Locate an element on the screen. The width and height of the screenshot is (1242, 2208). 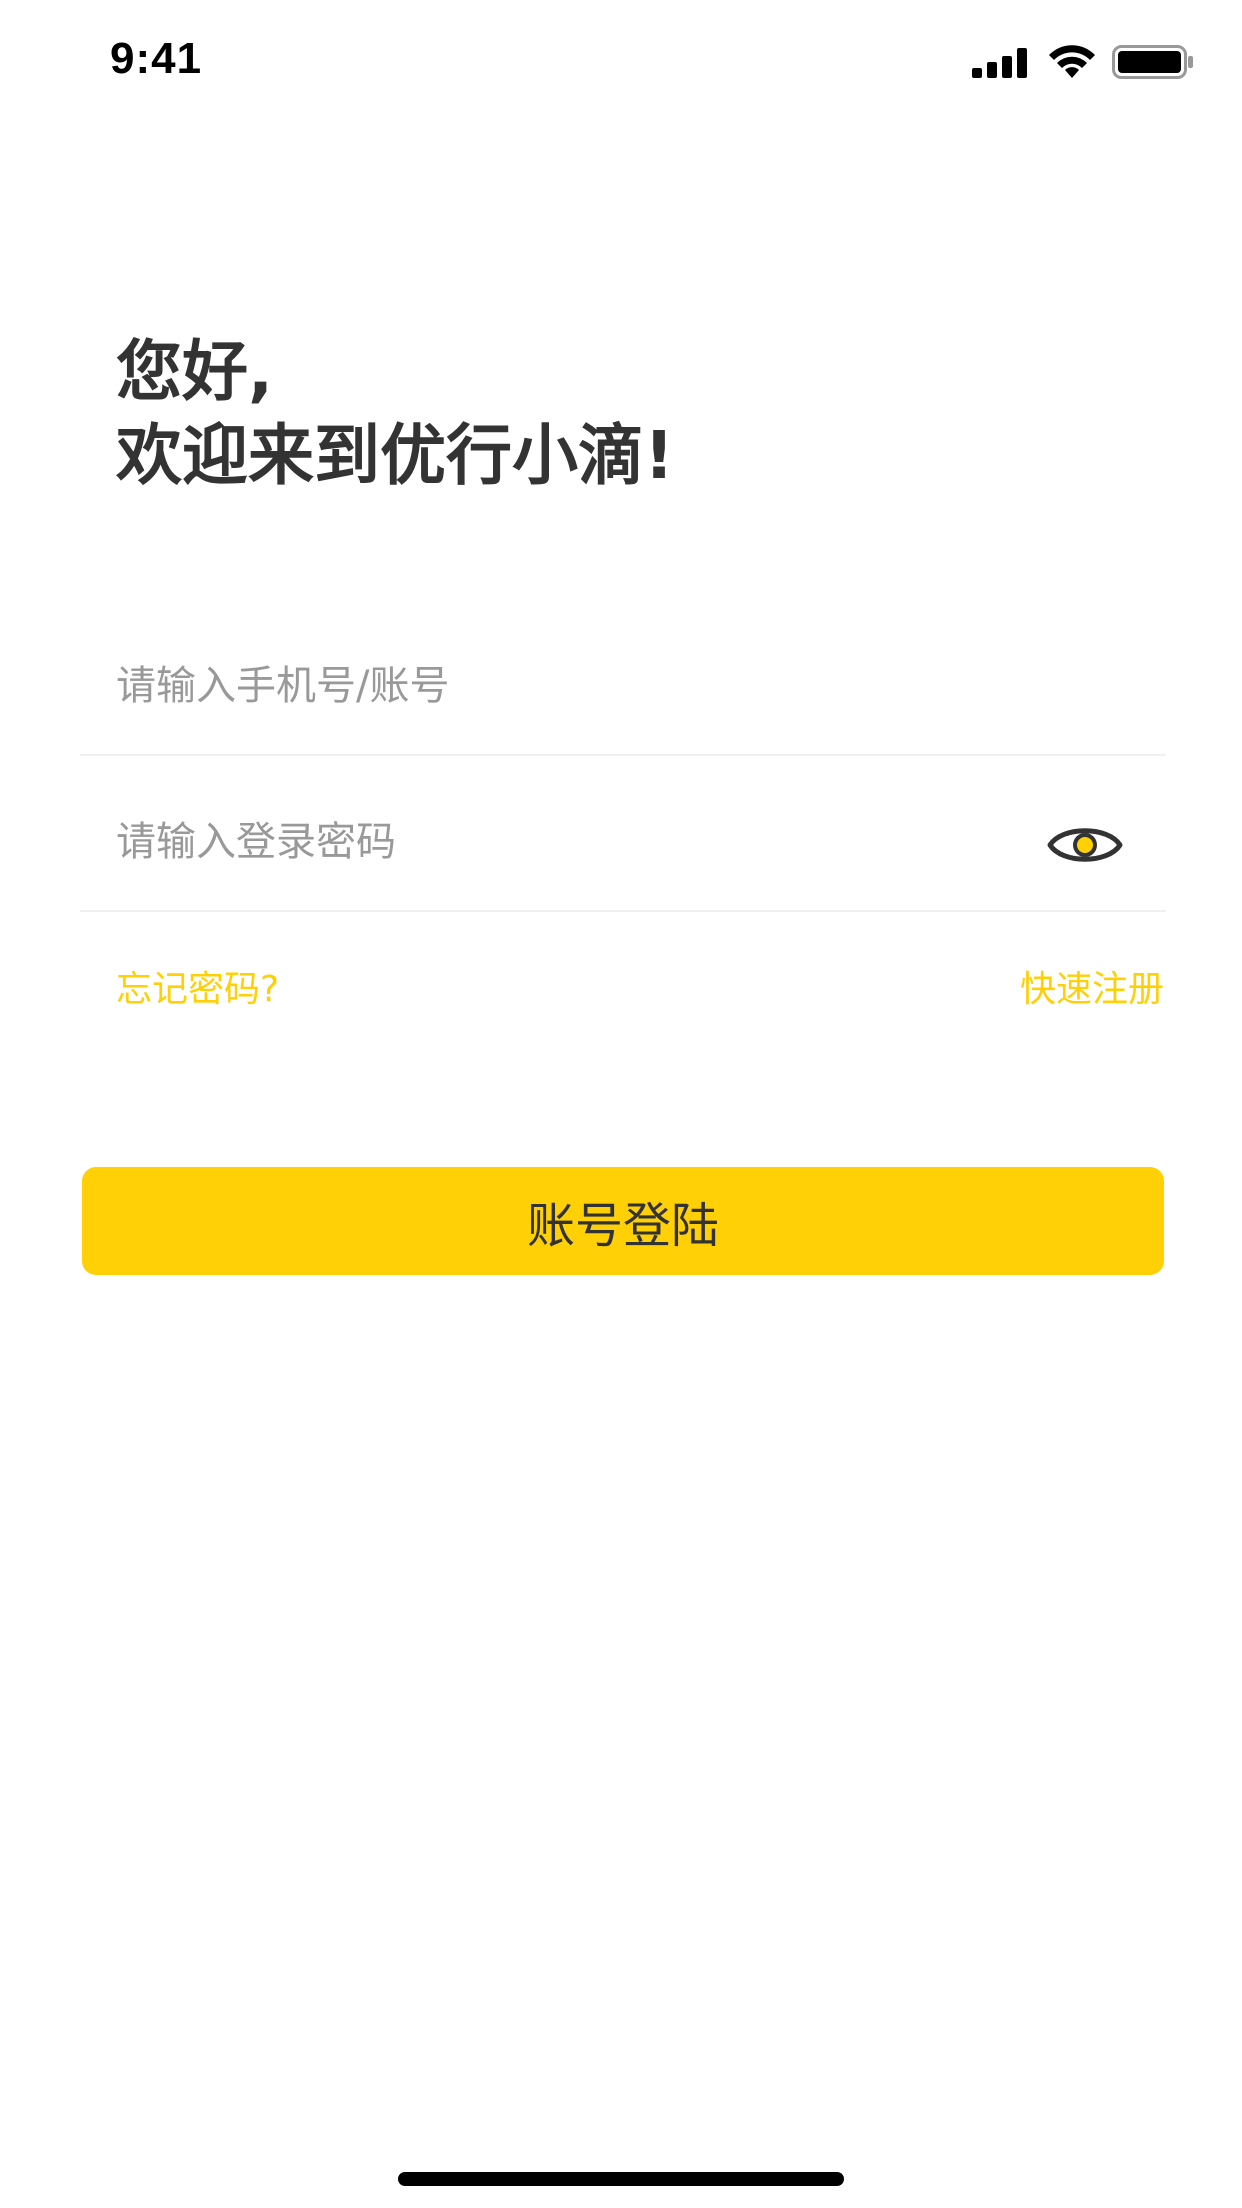
home-indicator is located at coordinates (621, 2179).